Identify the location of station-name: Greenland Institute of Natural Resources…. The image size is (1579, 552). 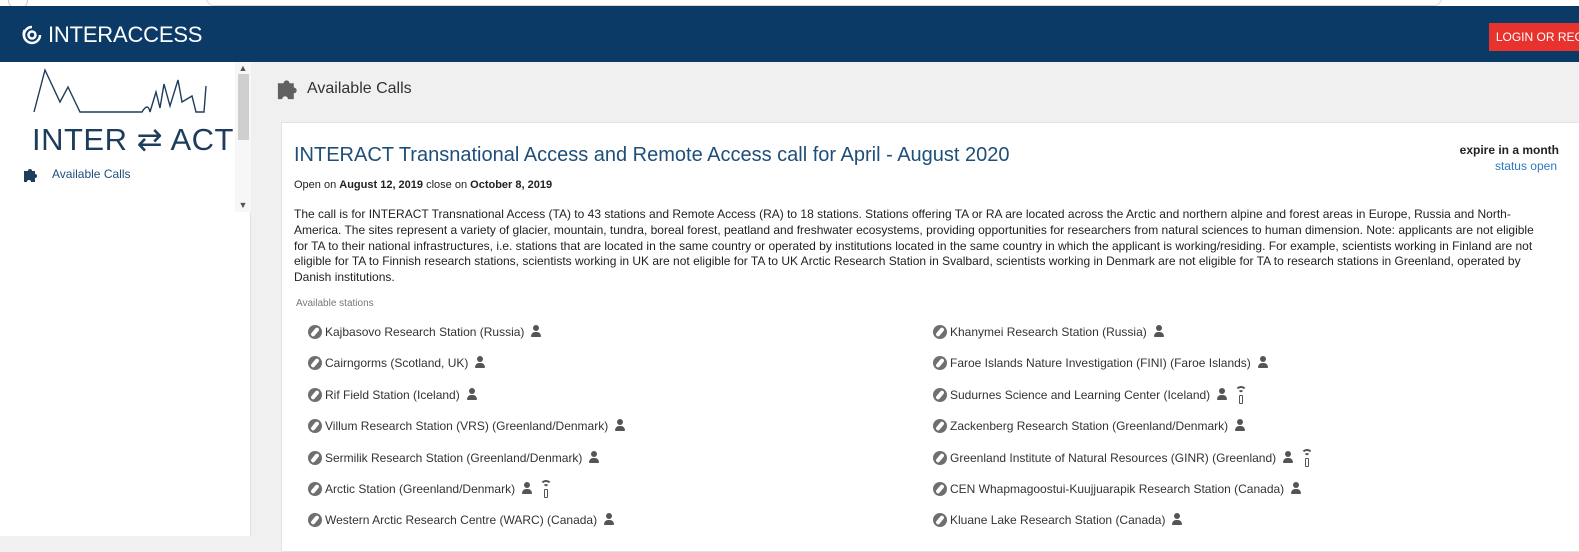
(1113, 457).